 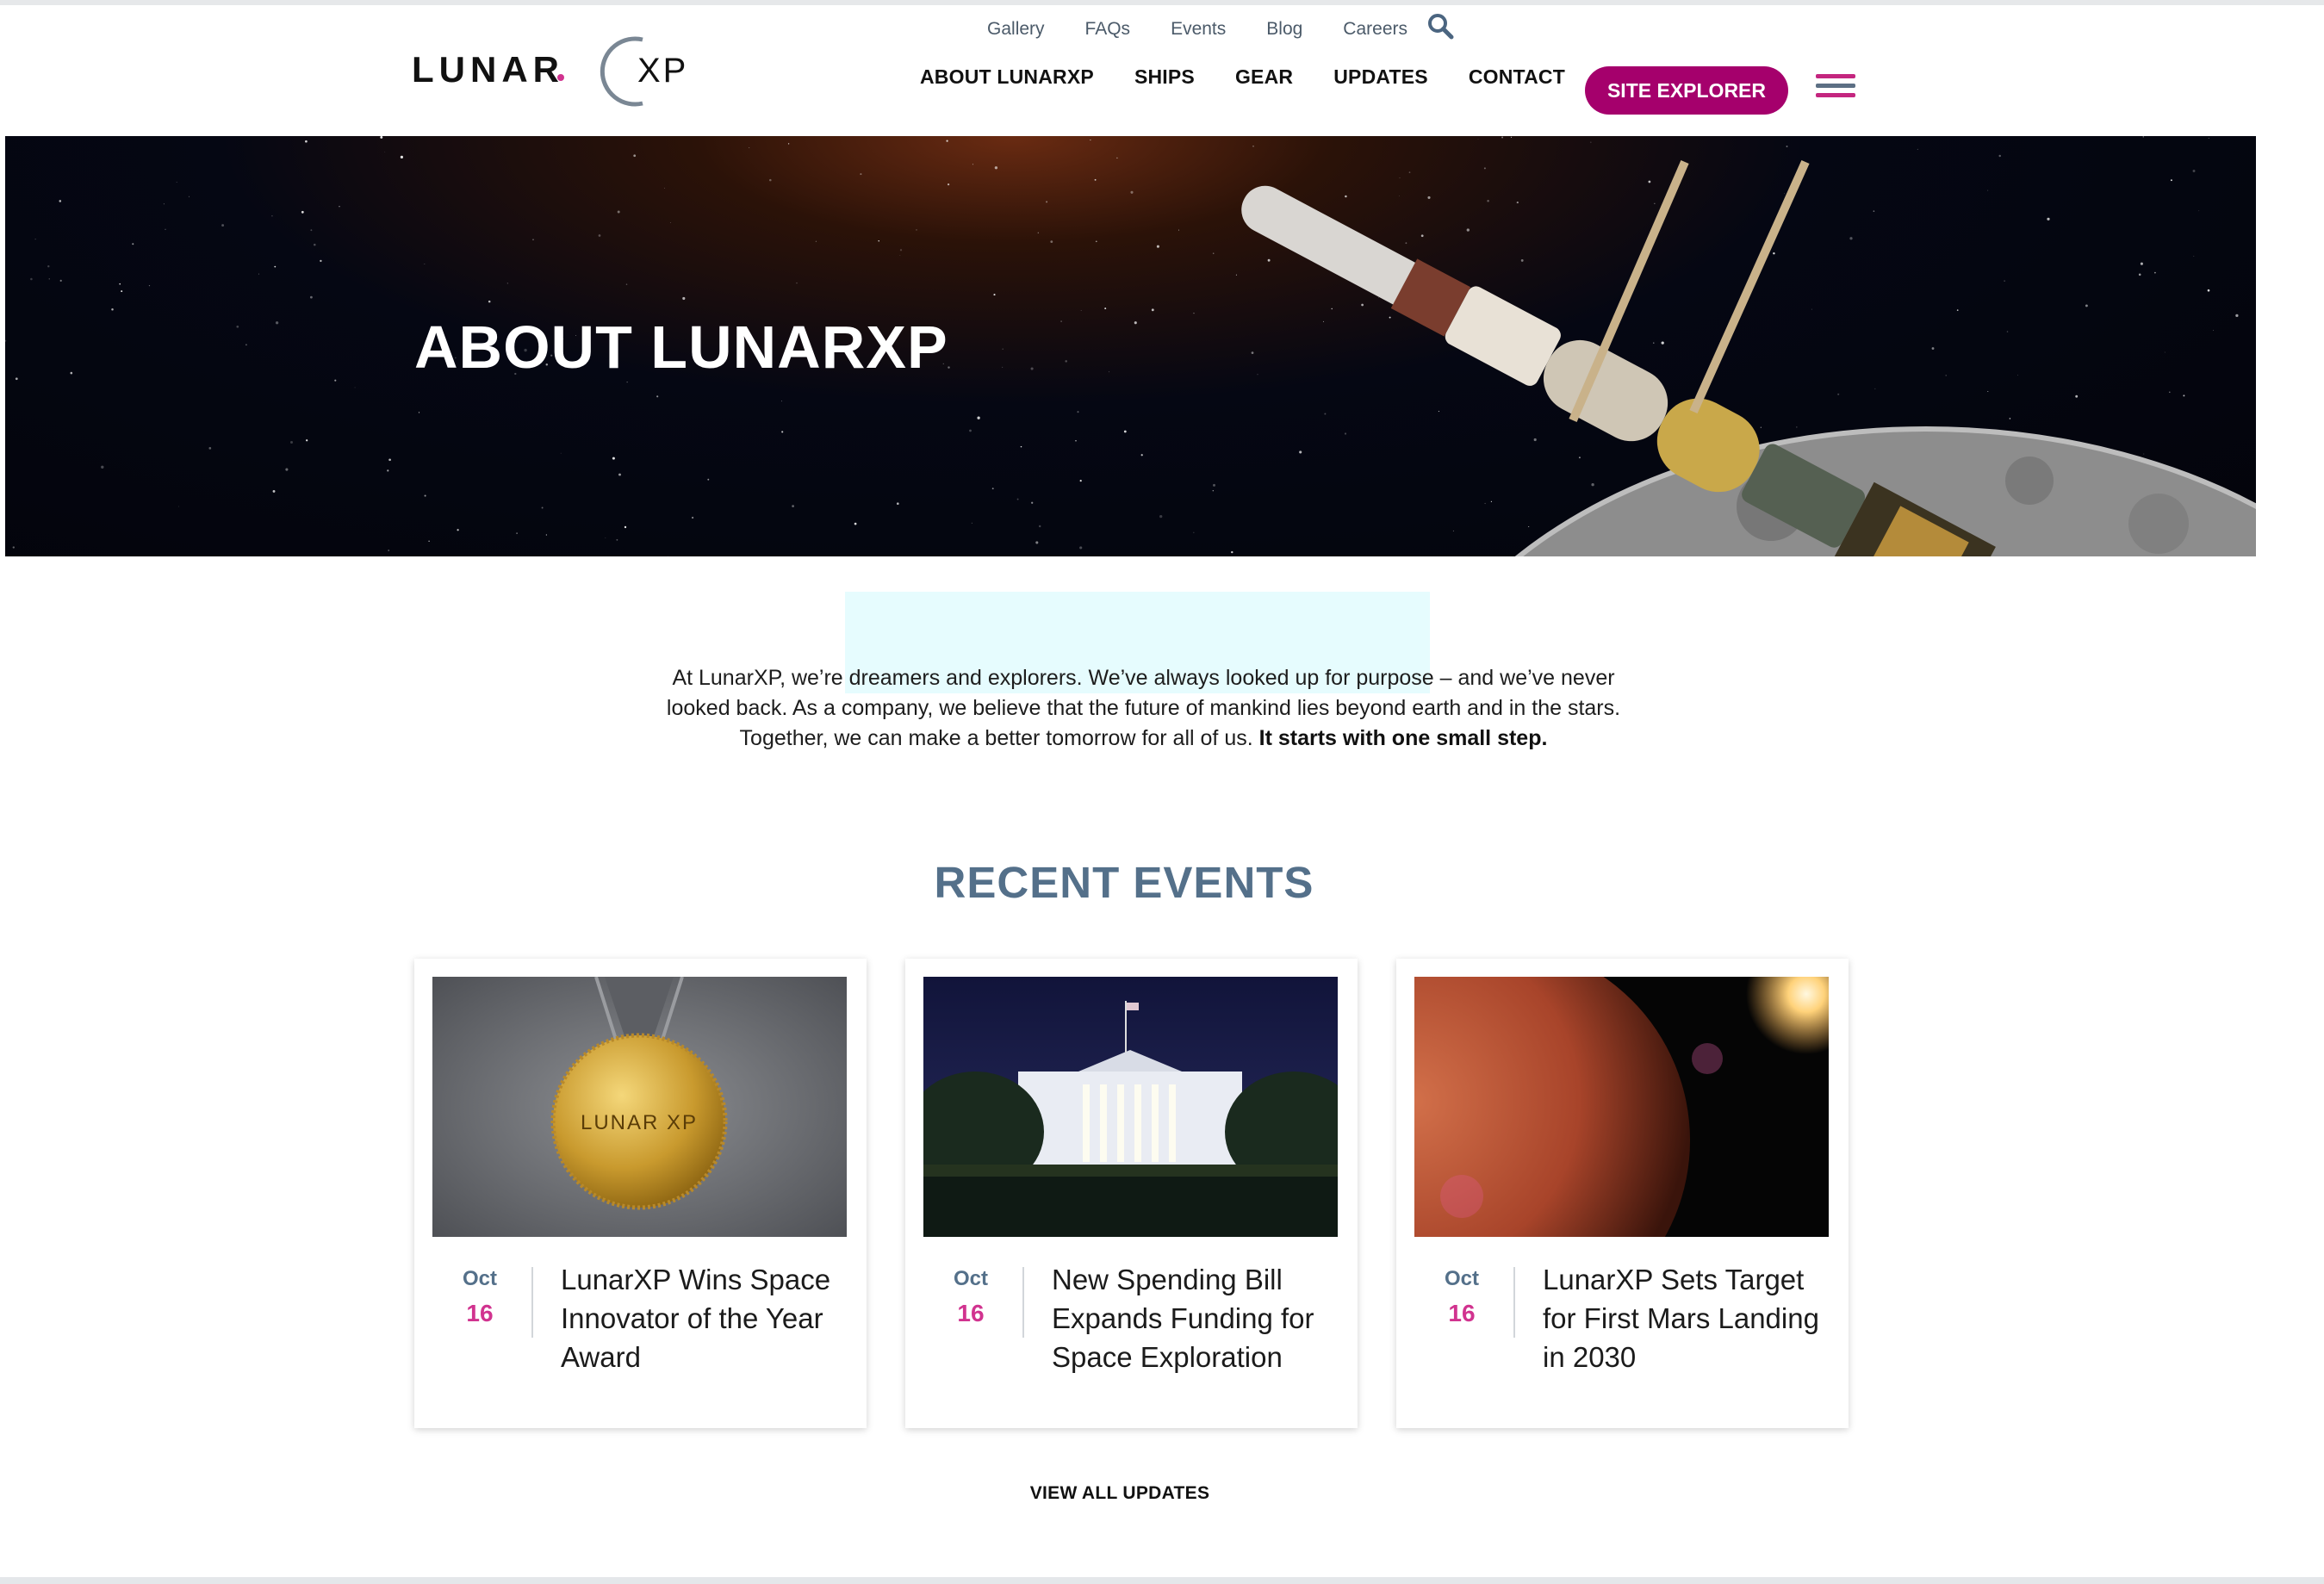 I want to click on nav-contact: CONTACT, so click(x=1517, y=77).